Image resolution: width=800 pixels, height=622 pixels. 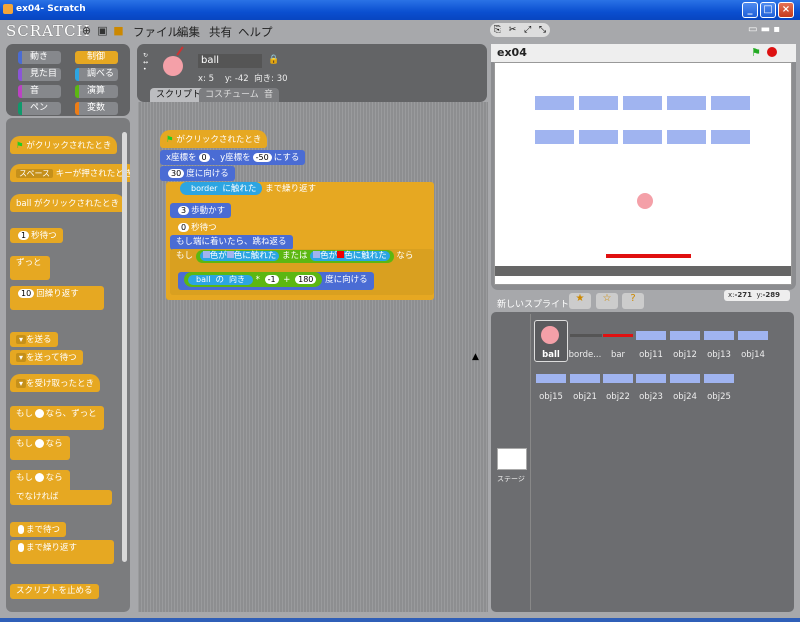 What do you see at coordinates (306, 279) in the screenshot?
I see `add-input: 180` at bounding box center [306, 279].